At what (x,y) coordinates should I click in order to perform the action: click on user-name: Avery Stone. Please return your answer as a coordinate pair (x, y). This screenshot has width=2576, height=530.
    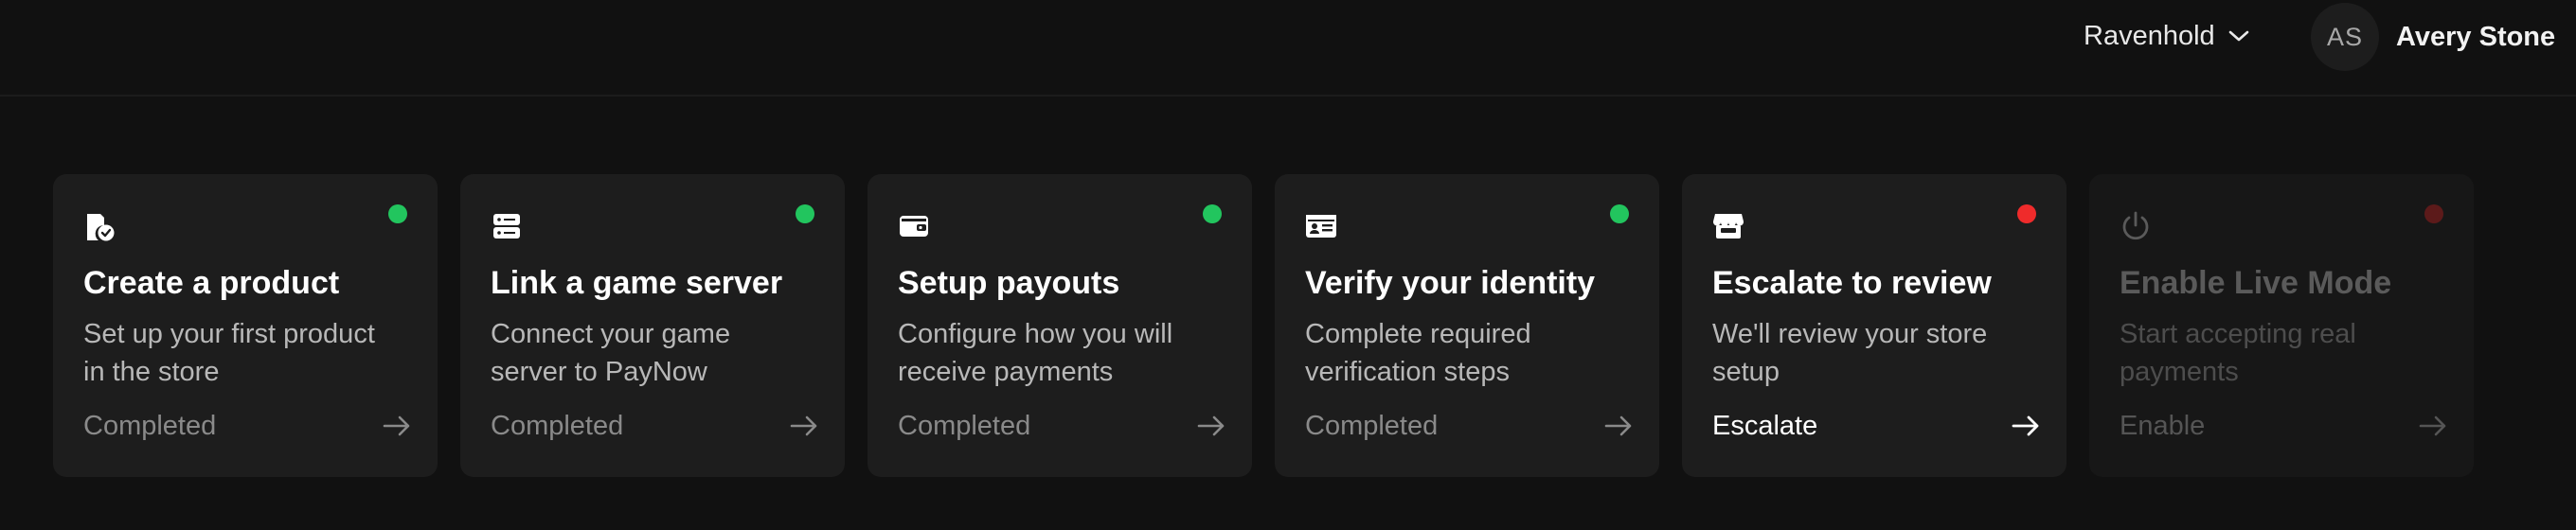
    Looking at the image, I should click on (2476, 36).